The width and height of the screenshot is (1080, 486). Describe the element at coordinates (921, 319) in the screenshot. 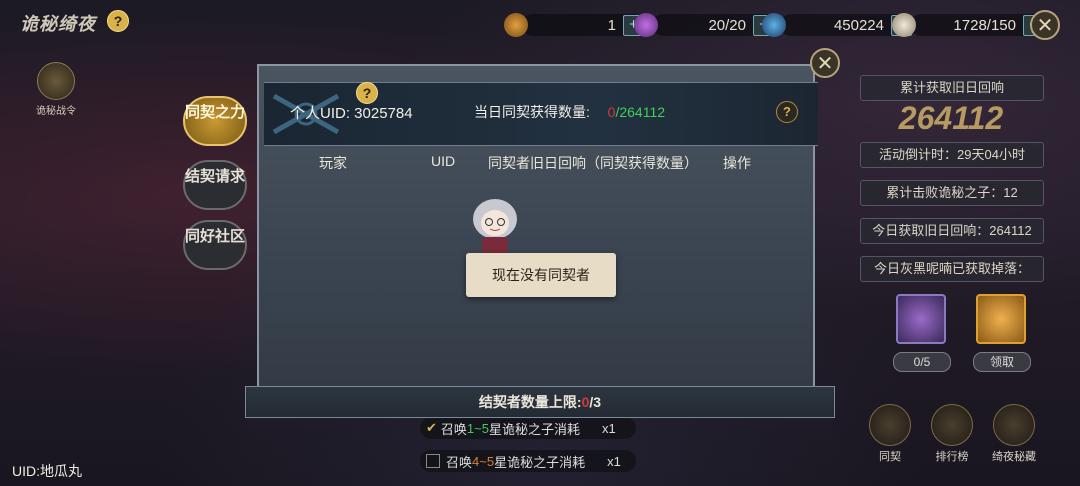

I see `purple-potion-icon` at that location.